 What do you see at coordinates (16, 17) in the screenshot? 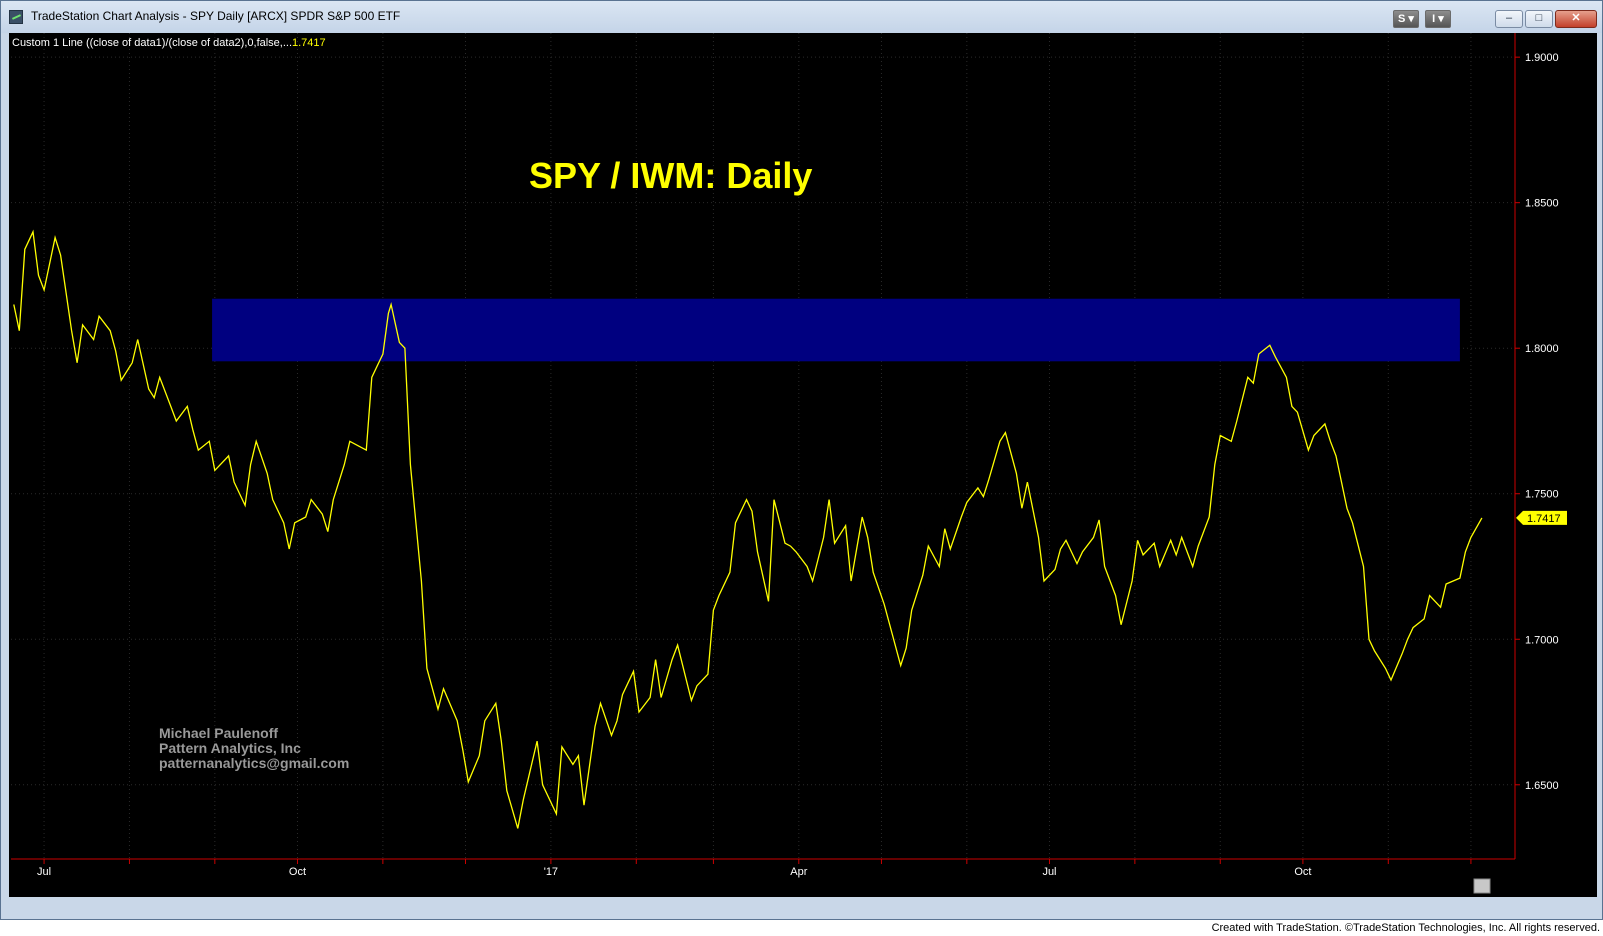
I see `chart-app-icon` at bounding box center [16, 17].